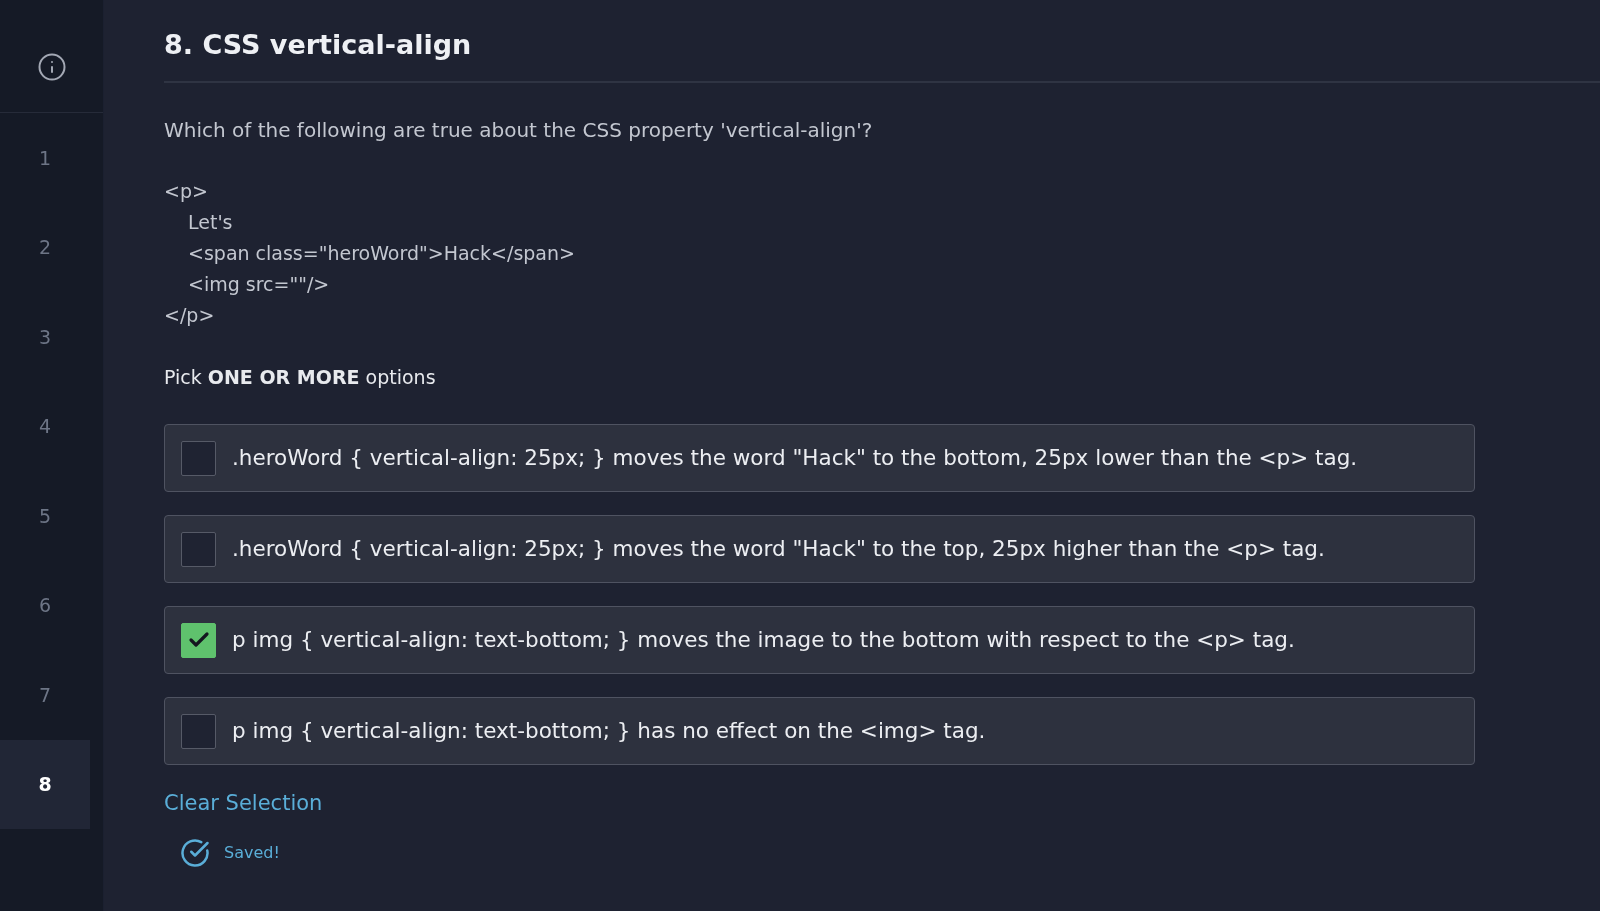  What do you see at coordinates (252, 853) in the screenshot?
I see `saved-status: Saved!` at bounding box center [252, 853].